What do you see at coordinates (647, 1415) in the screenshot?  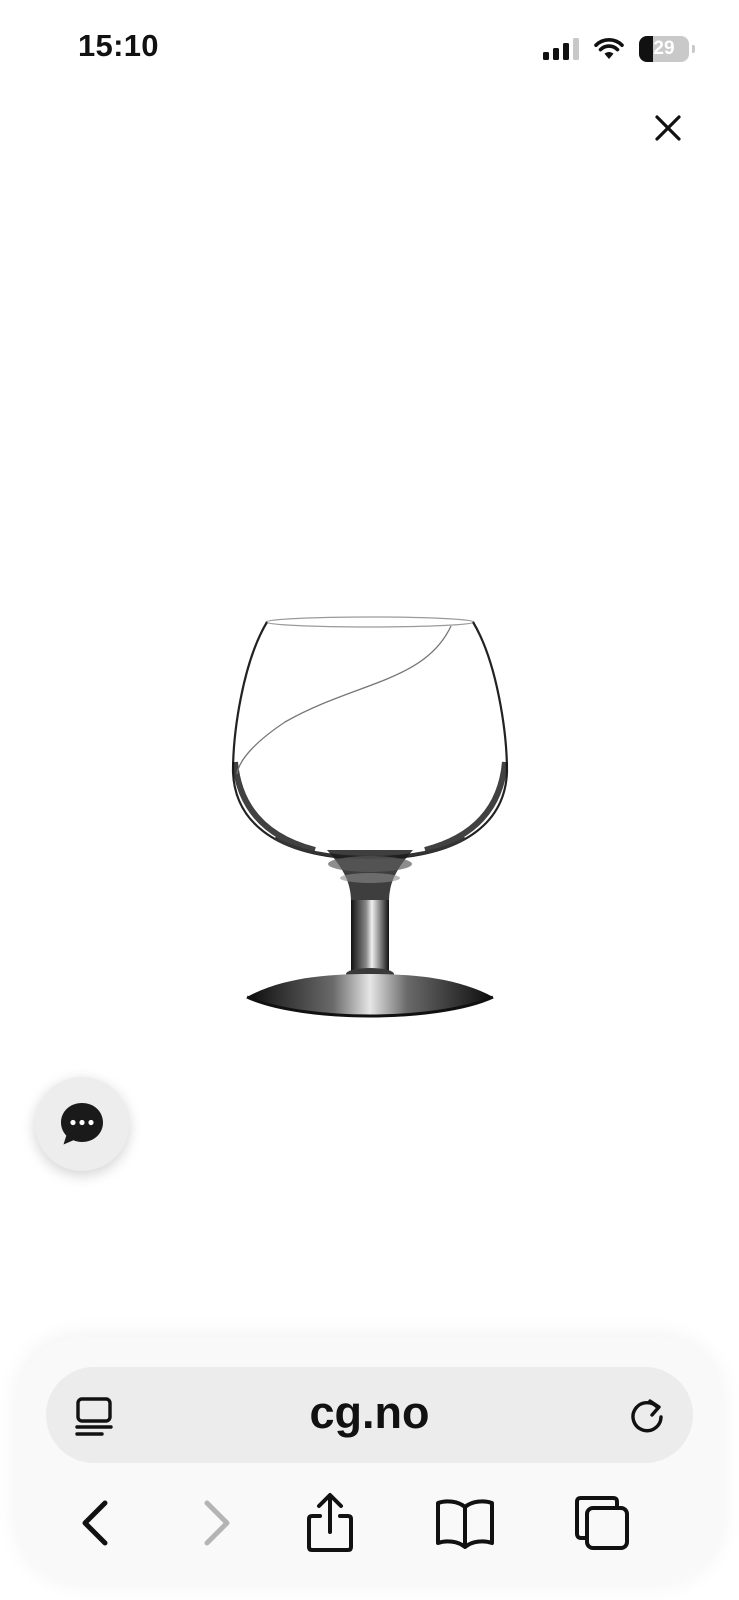 I see `reload-icon` at bounding box center [647, 1415].